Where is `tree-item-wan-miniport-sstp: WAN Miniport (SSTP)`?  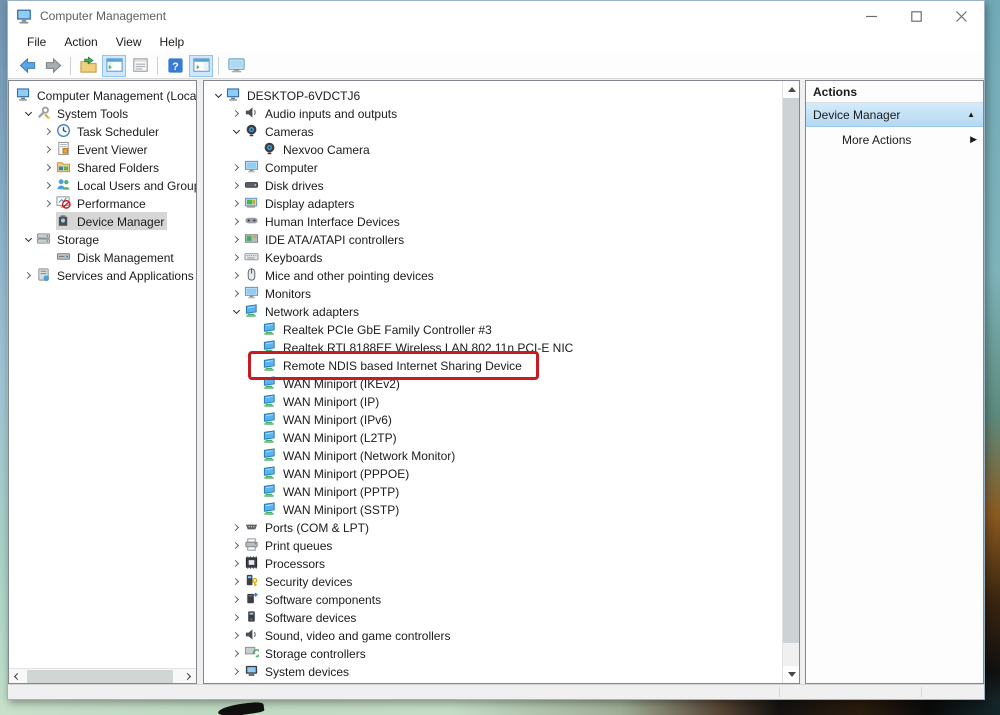
tree-item-wan-miniport-sstp: WAN Miniport (SSTP) is located at coordinates (493, 509).